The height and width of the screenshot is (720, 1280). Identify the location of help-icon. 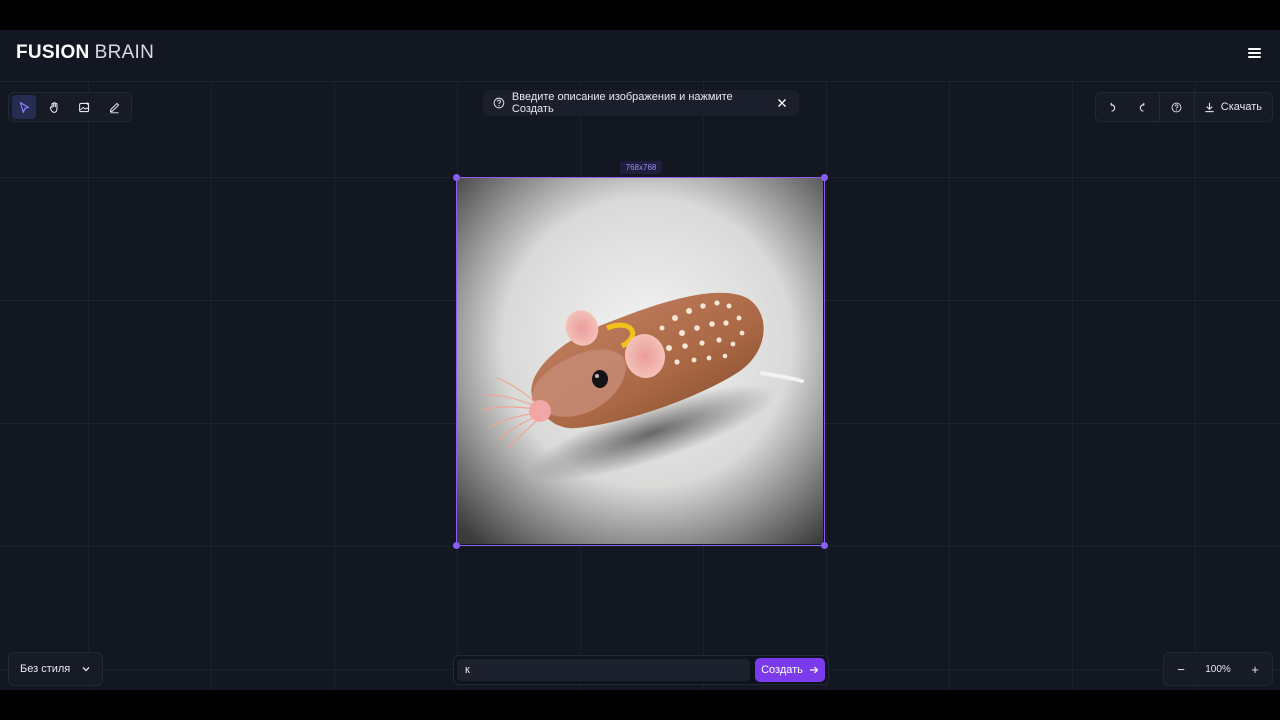
(1176, 107).